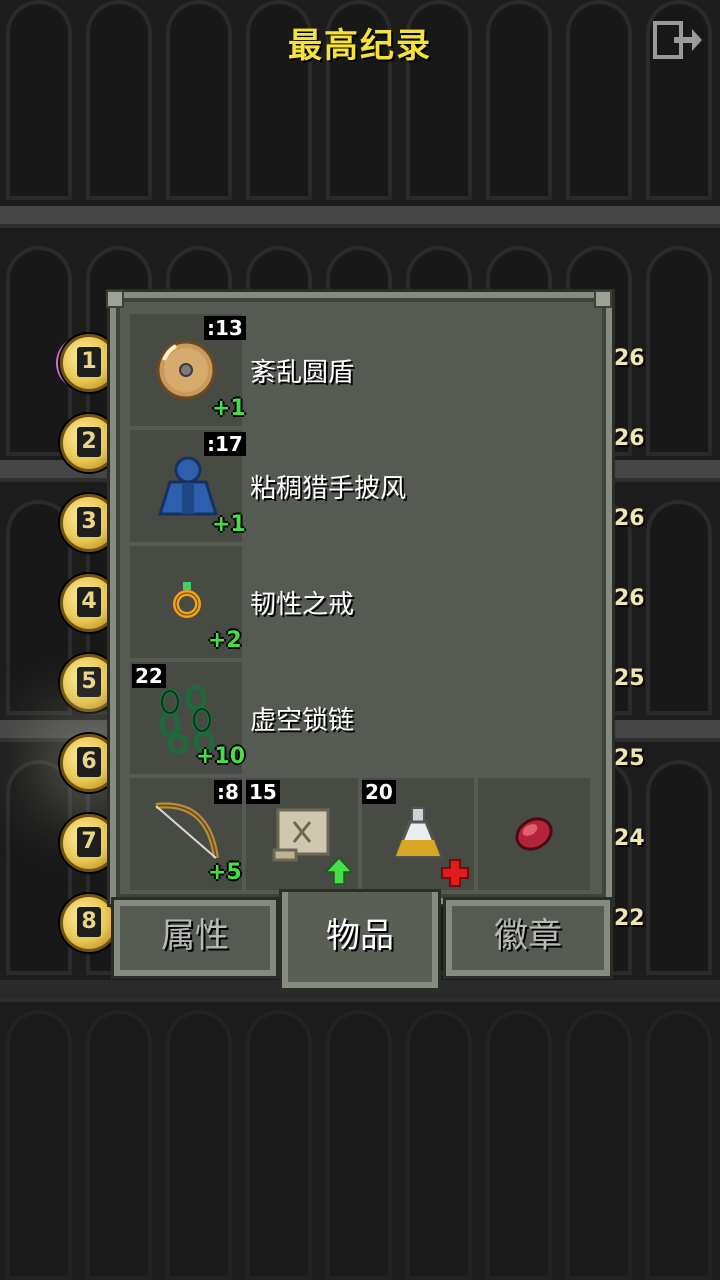  Describe the element at coordinates (361, 370) in the screenshot. I see `equipment-row: :13 +1 紊乱圆盾` at that location.